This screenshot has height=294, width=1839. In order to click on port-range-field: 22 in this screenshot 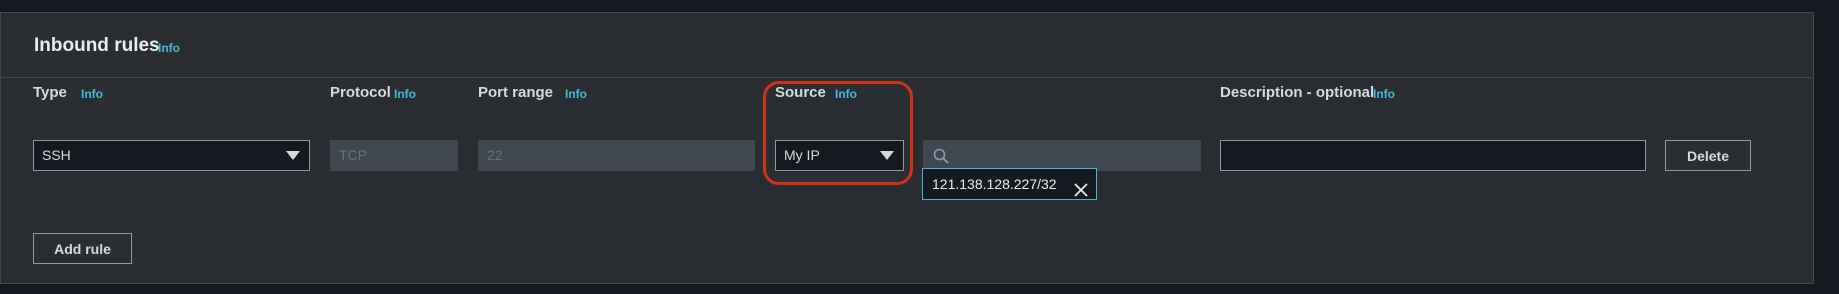, I will do `click(616, 155)`.